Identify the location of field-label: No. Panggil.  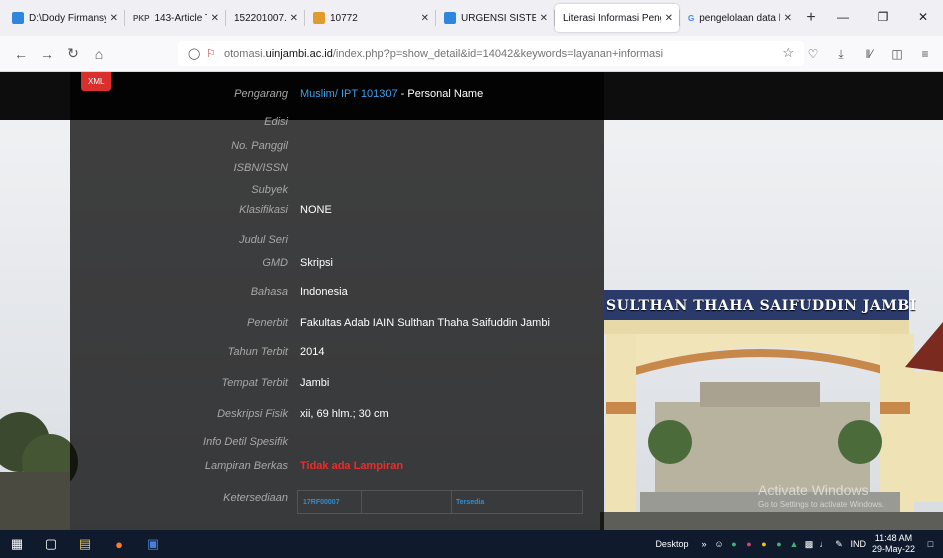
(259, 146).